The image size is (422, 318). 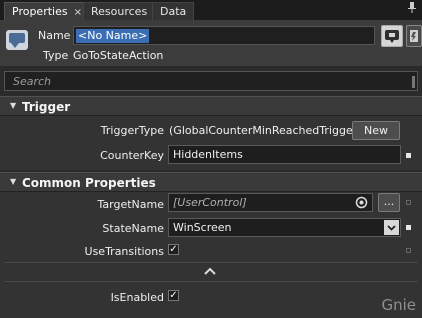 What do you see at coordinates (78, 12) in the screenshot?
I see `close-icon: ×` at bounding box center [78, 12].